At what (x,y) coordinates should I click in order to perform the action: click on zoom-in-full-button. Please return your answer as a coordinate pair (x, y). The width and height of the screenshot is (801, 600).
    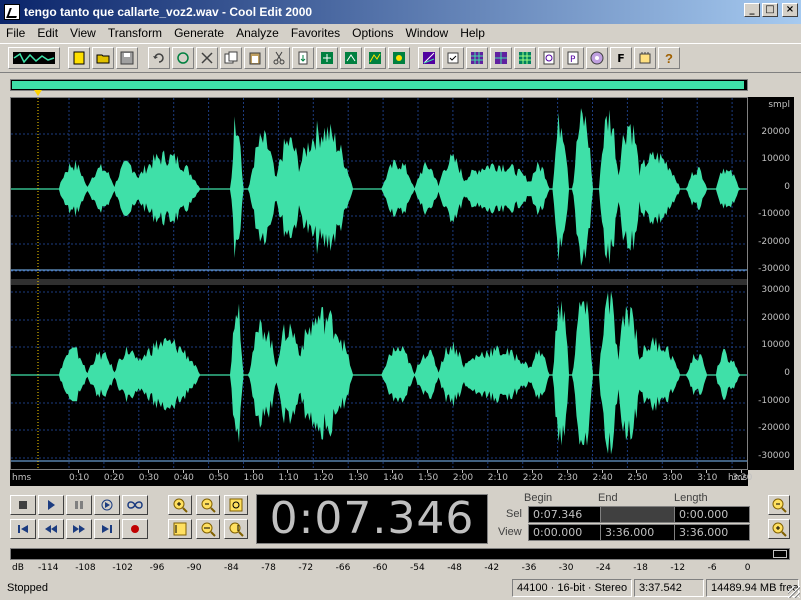
    Looking at the image, I should click on (180, 505).